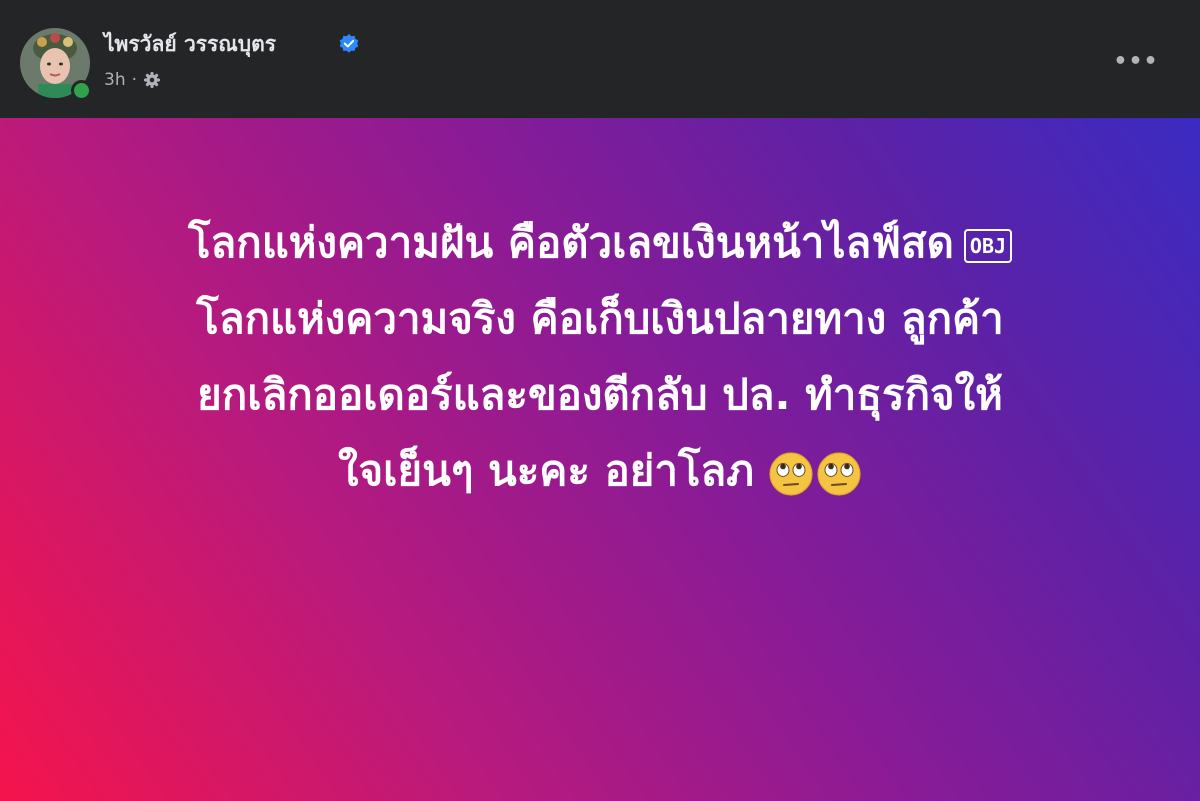 Image resolution: width=1200 pixels, height=801 pixels. I want to click on more-options-icon: •••, so click(1136, 61).